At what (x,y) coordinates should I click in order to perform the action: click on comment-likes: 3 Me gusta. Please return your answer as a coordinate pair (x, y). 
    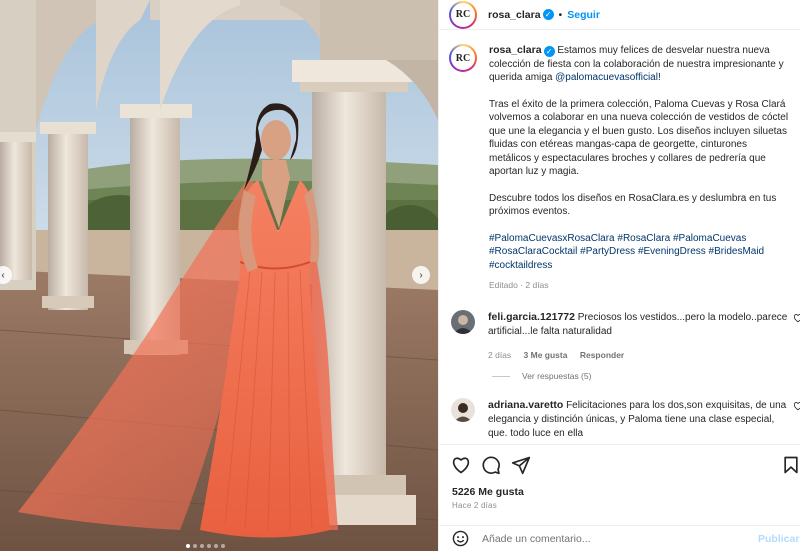
    Looking at the image, I should click on (546, 355).